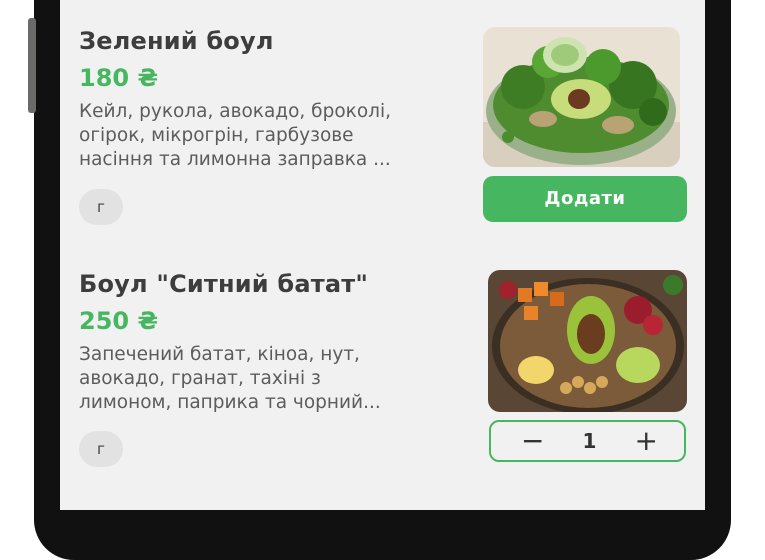 The height and width of the screenshot is (560, 765). What do you see at coordinates (119, 321) in the screenshot?
I see `product-price: 250 ₴` at bounding box center [119, 321].